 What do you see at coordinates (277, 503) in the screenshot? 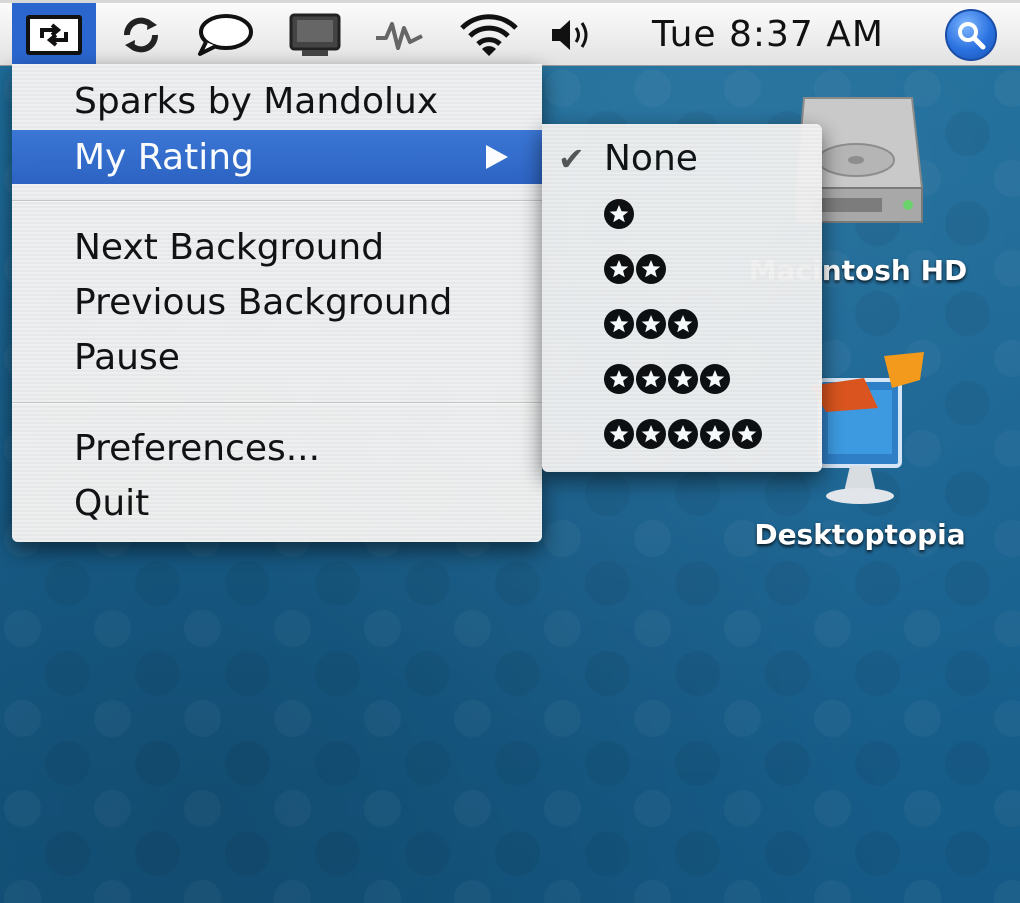
I see `menu-item-quit: Quit` at bounding box center [277, 503].